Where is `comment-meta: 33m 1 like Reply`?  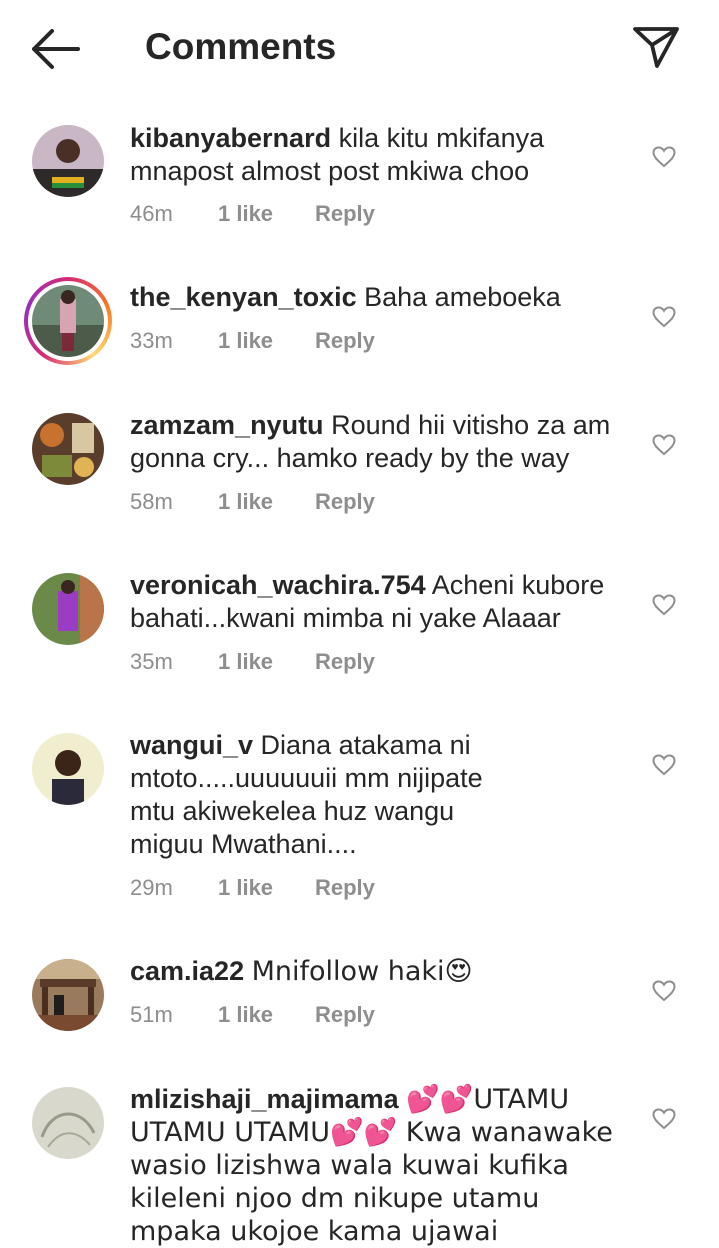
comment-meta: 33m 1 like Reply is located at coordinates (252, 341).